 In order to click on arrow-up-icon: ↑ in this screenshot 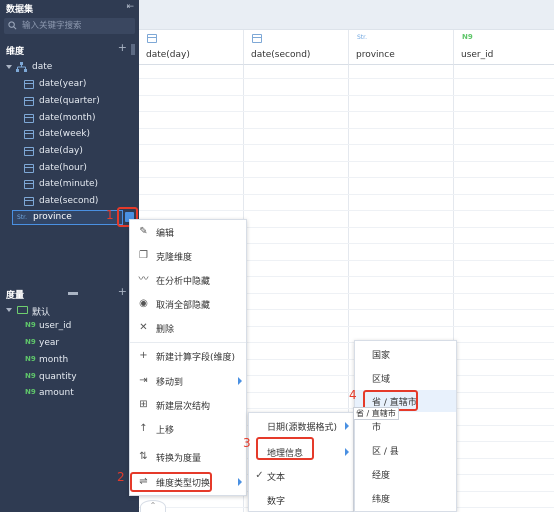, I will do `click(143, 428)`.